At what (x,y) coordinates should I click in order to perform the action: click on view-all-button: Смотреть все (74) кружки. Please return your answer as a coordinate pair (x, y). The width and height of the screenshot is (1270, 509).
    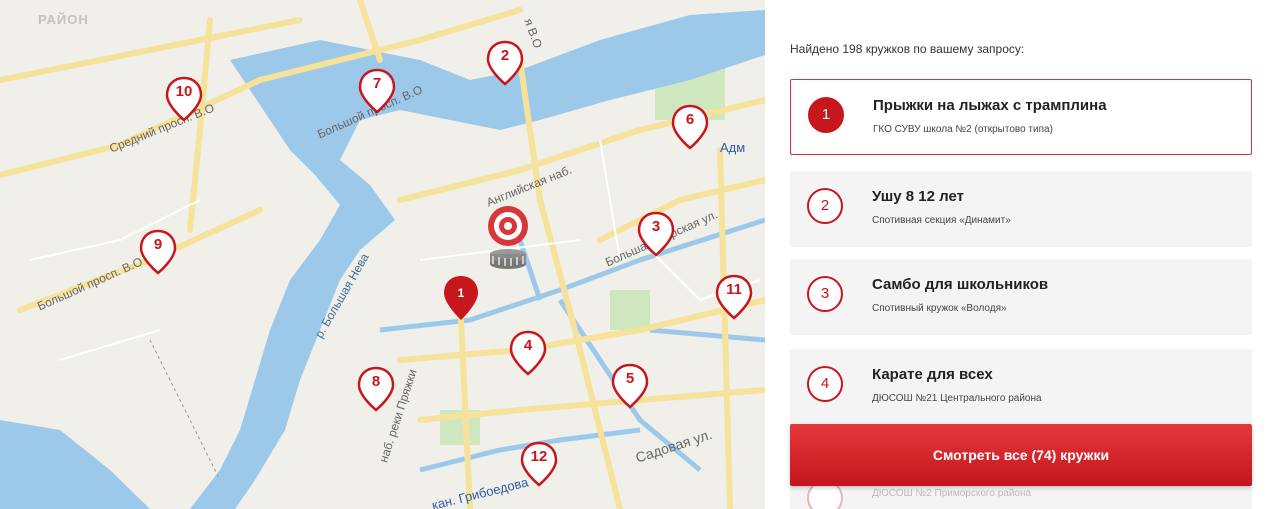
    Looking at the image, I should click on (1021, 455).